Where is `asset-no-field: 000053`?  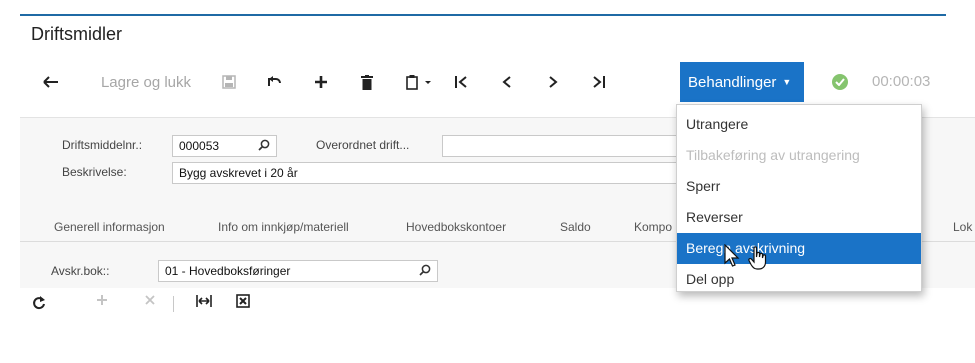
asset-no-field: 000053 is located at coordinates (224, 146).